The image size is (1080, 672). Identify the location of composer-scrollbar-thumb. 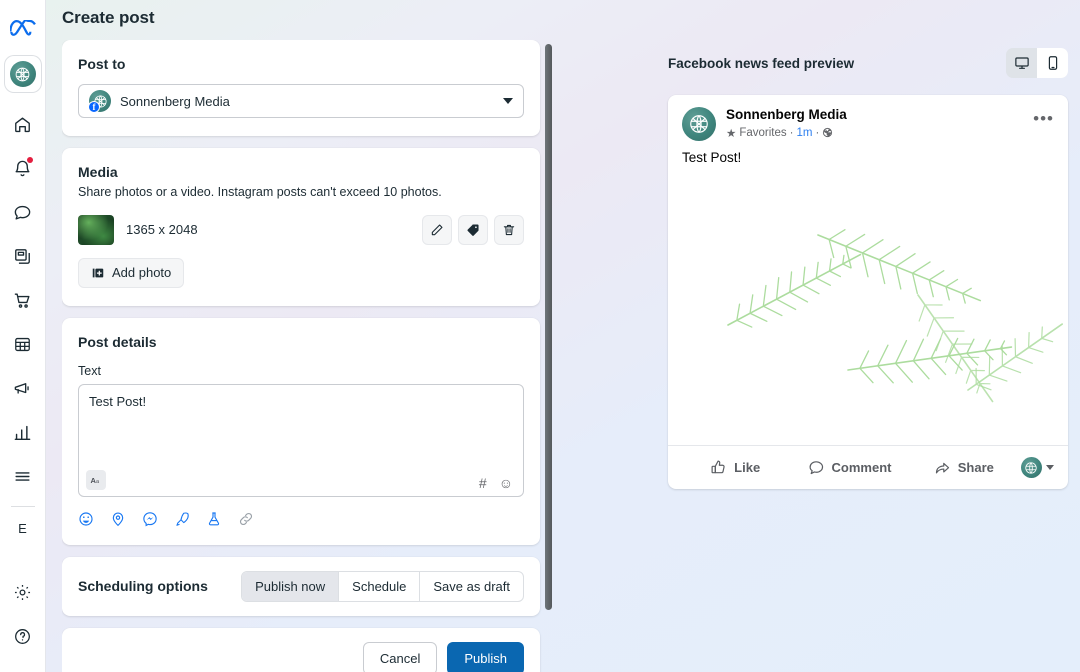
(548, 327).